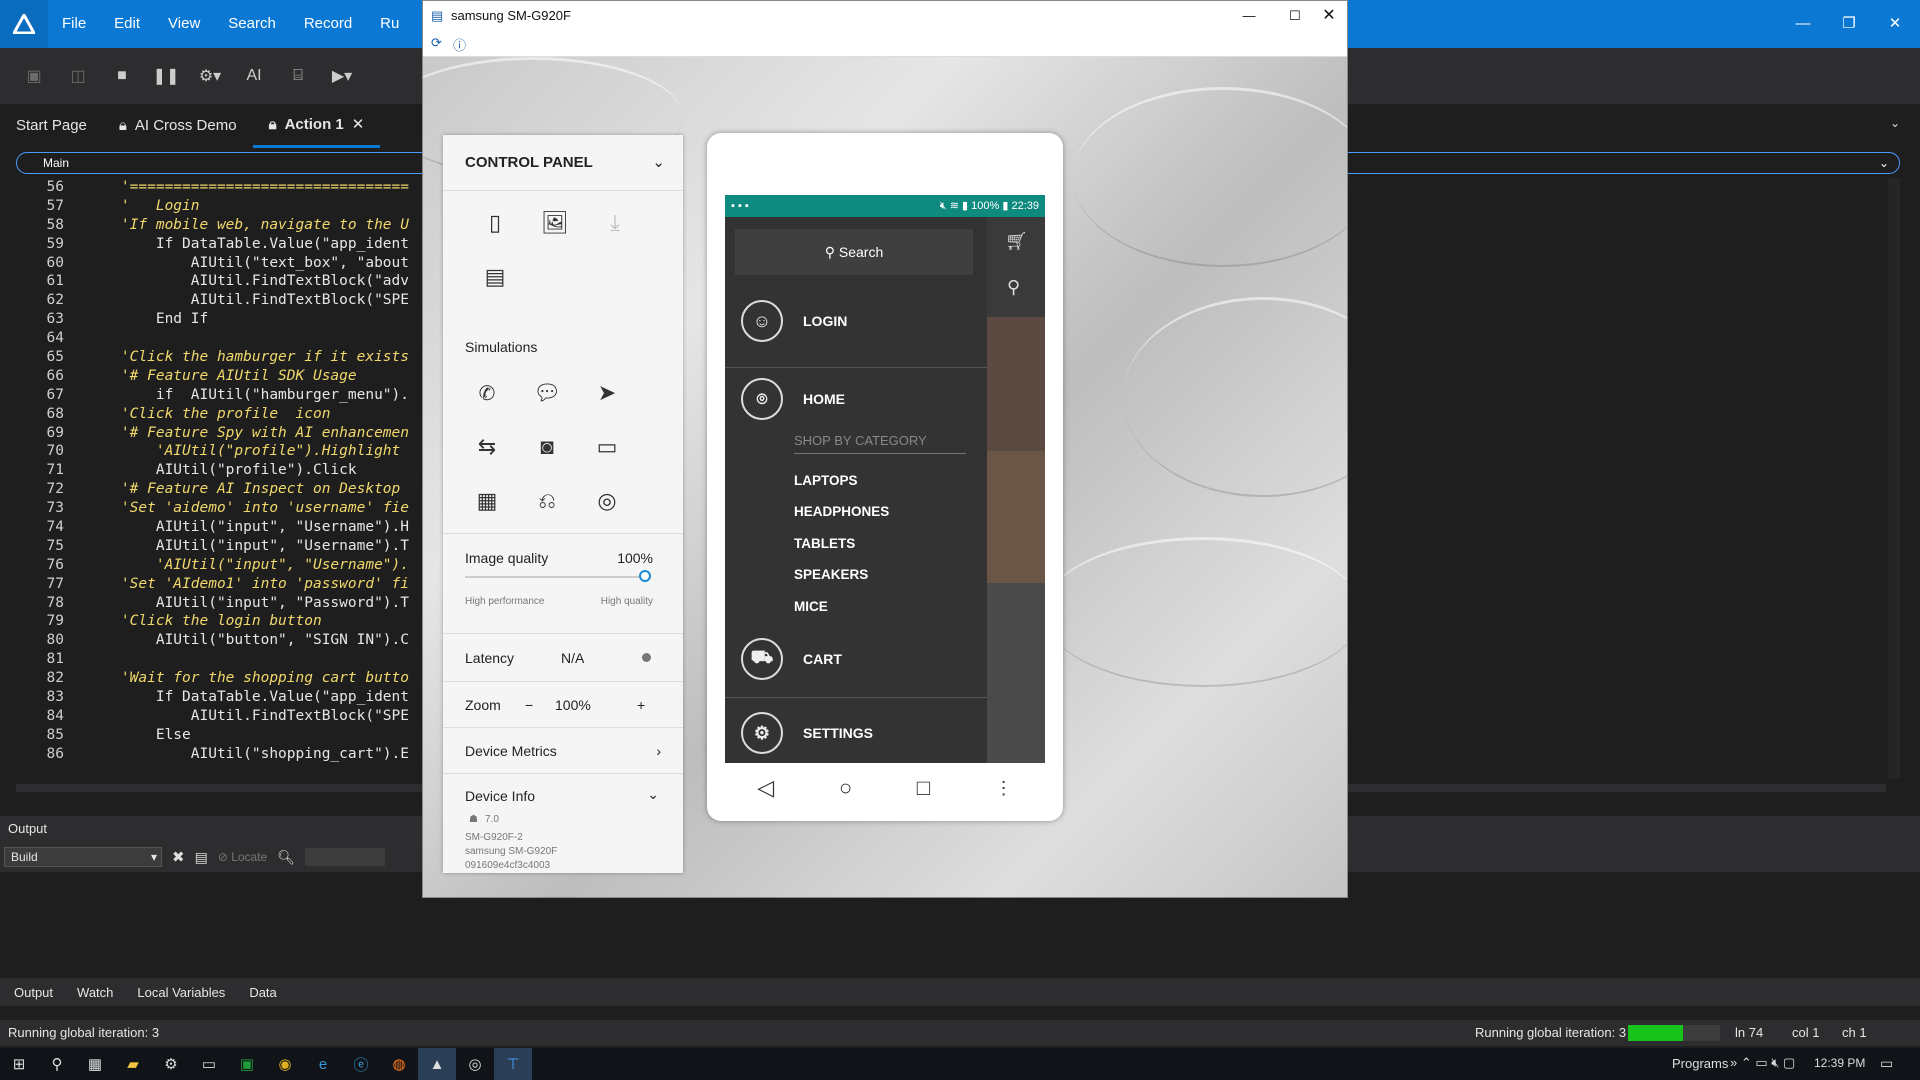 This screenshot has width=1920, height=1080. I want to click on drawer-item-login: ☺ LOGIN, so click(856, 321).